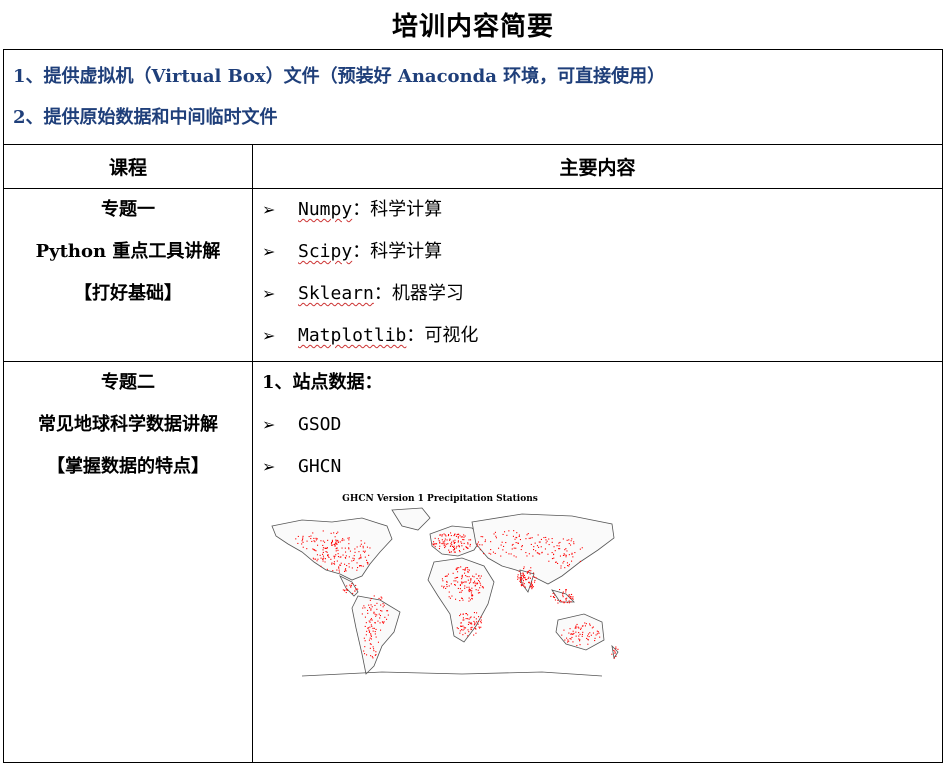 Image resolution: width=946 pixels, height=763 pixels. I want to click on list-item: ➢ GHCN, so click(602, 467).